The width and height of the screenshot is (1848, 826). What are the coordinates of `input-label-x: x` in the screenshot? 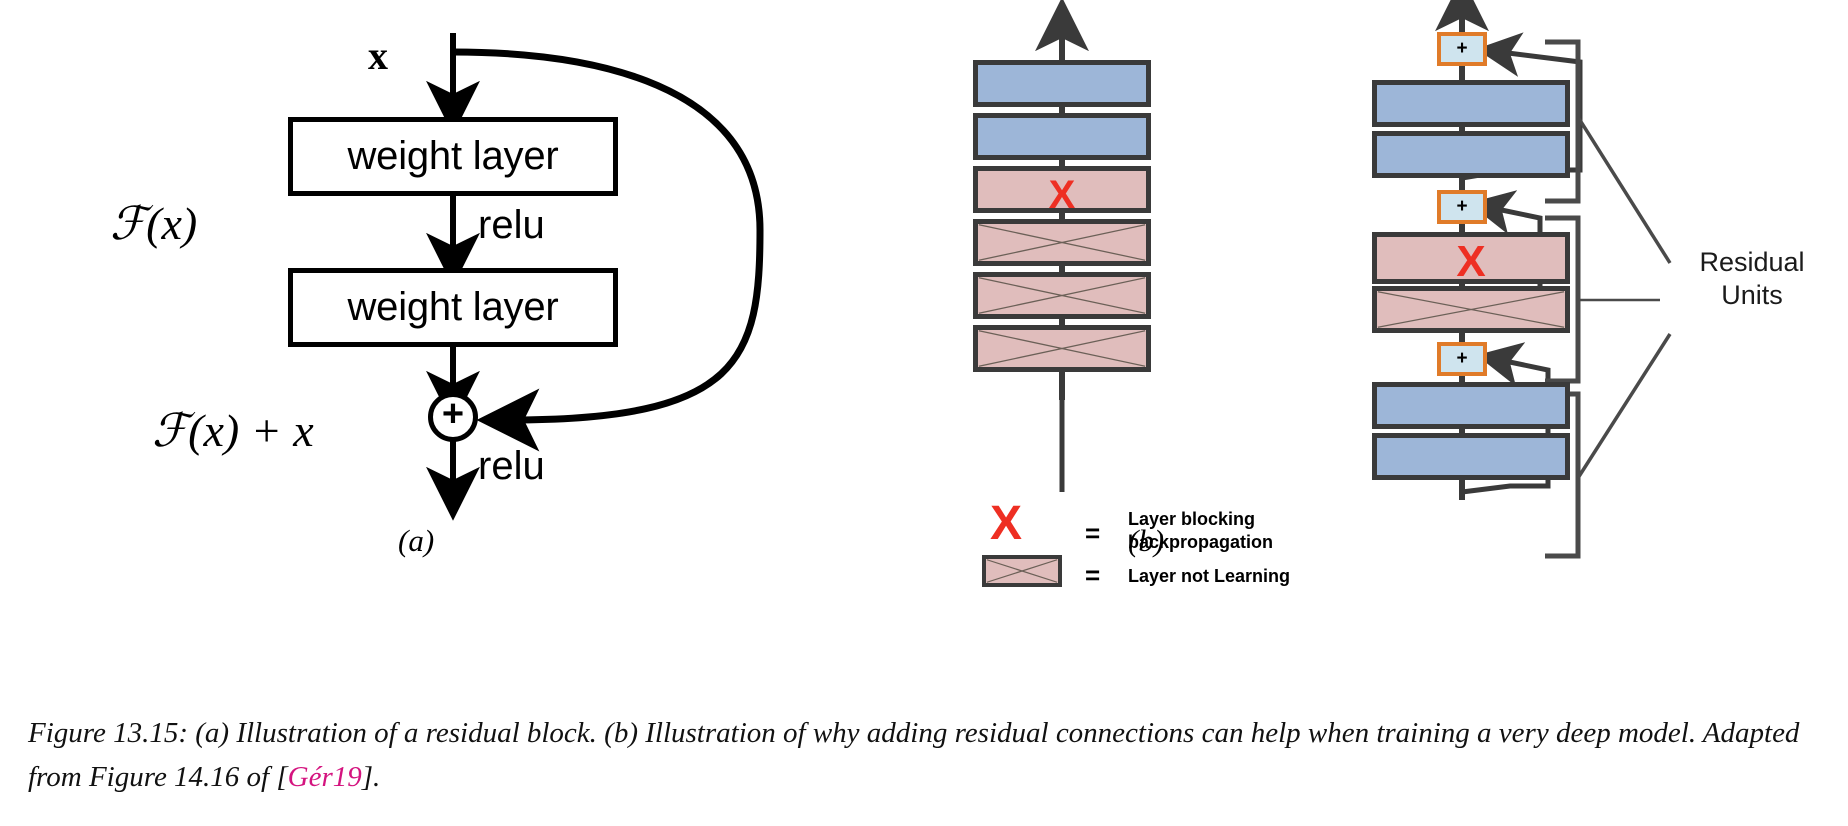 It's located at (378, 55).